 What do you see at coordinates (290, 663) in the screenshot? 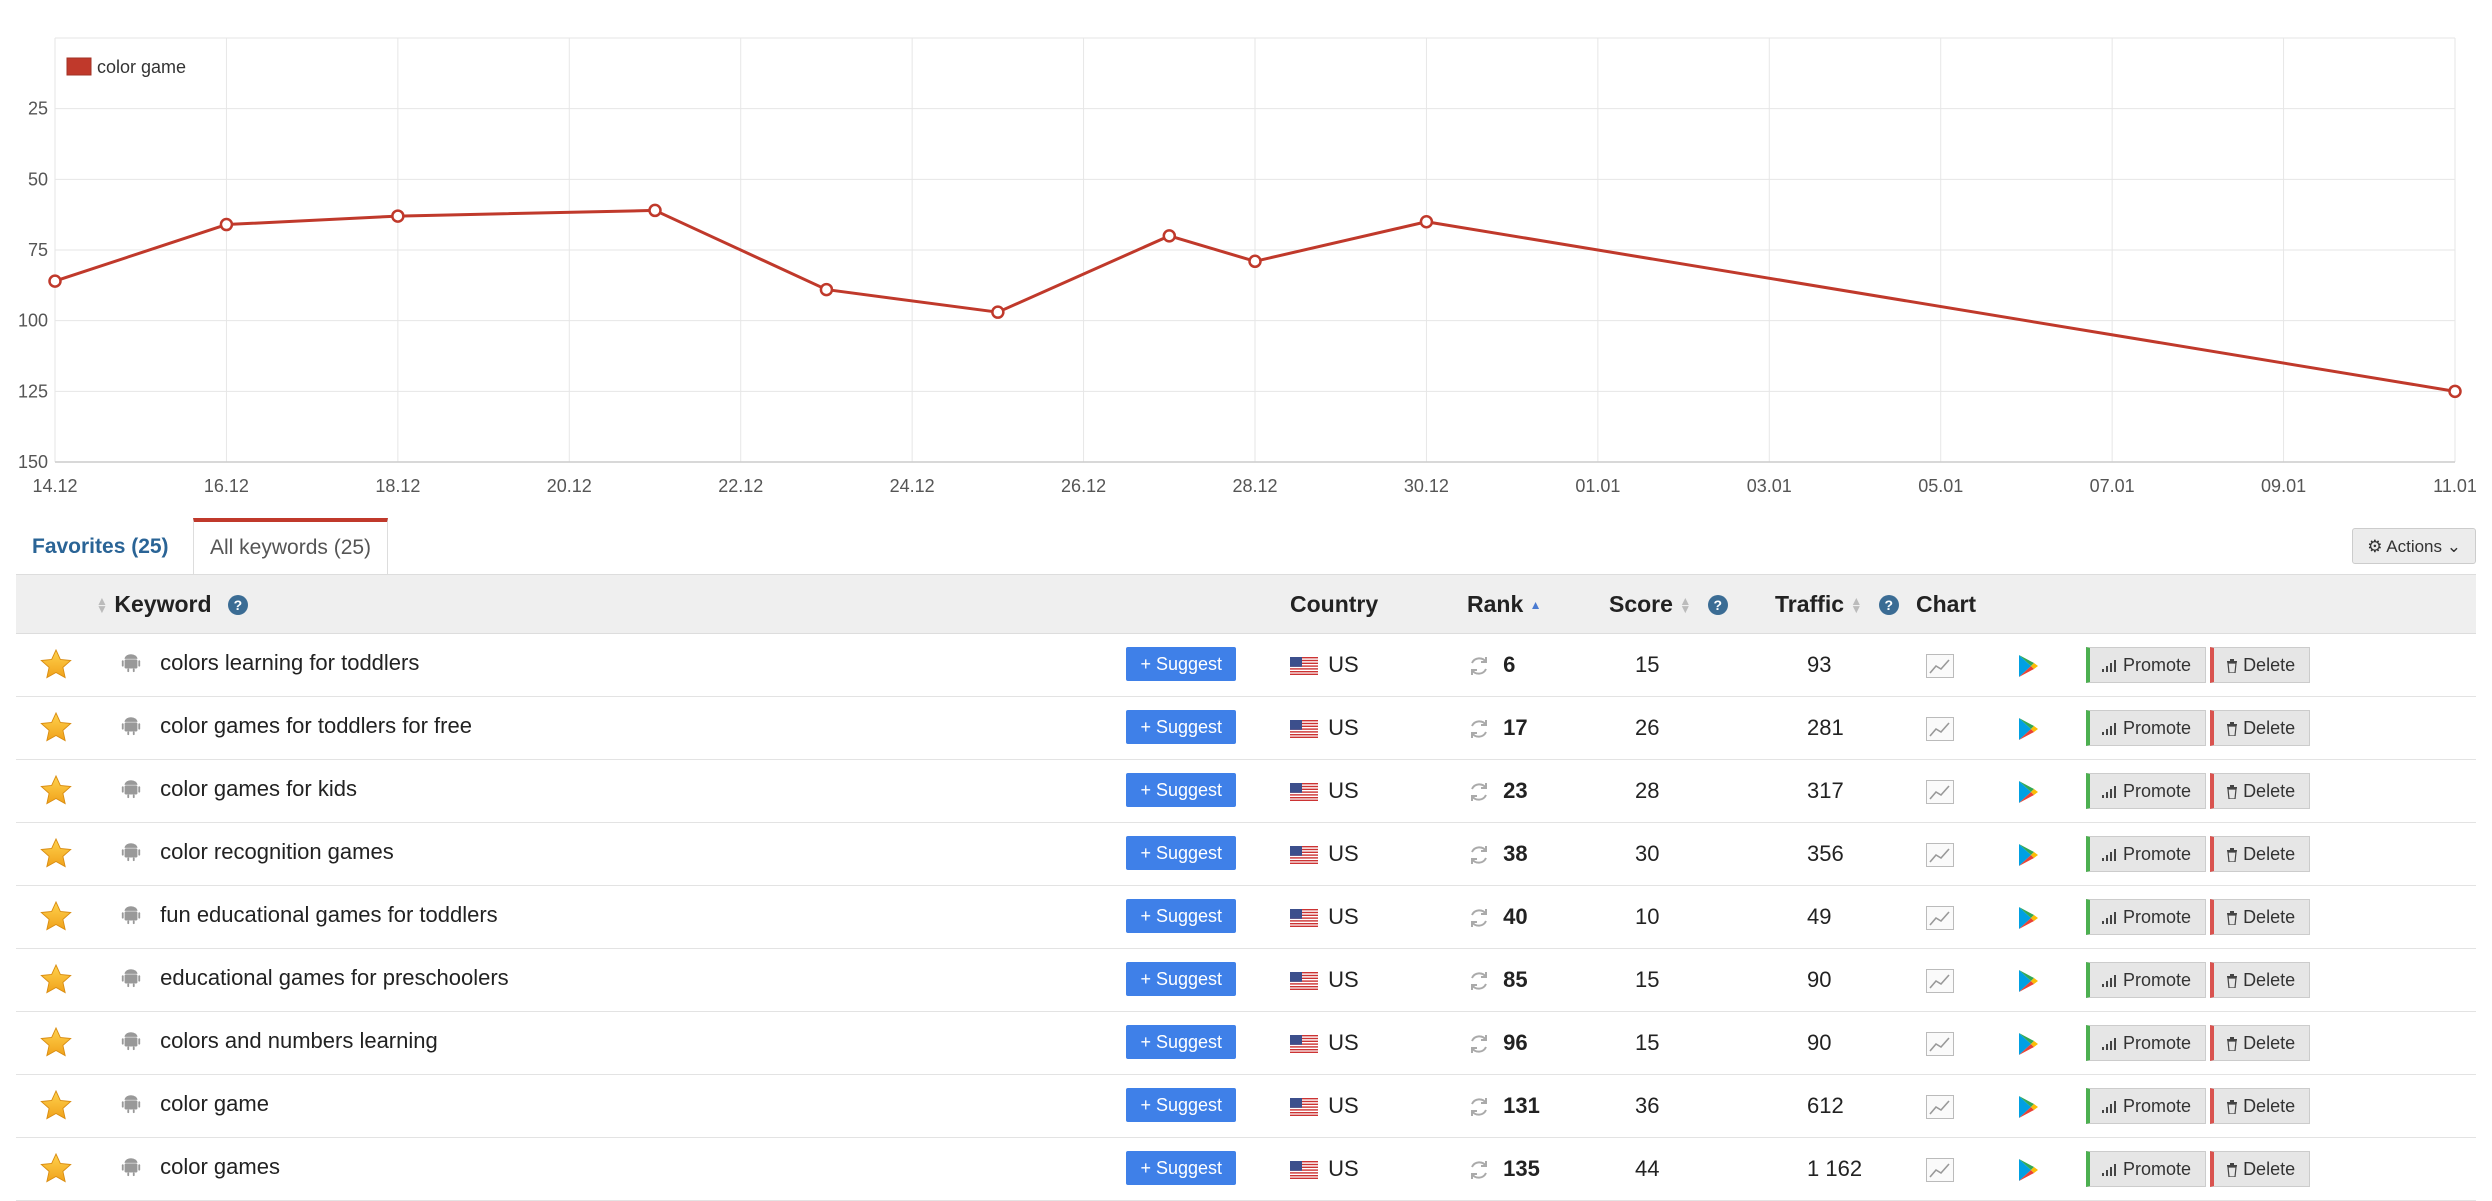
I see `keyword-text: colors learning for toddlers` at bounding box center [290, 663].